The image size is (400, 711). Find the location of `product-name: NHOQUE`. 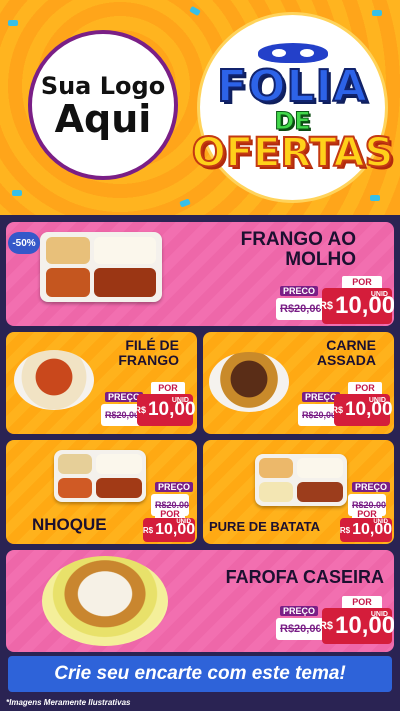

product-name: NHOQUE is located at coordinates (69, 524).